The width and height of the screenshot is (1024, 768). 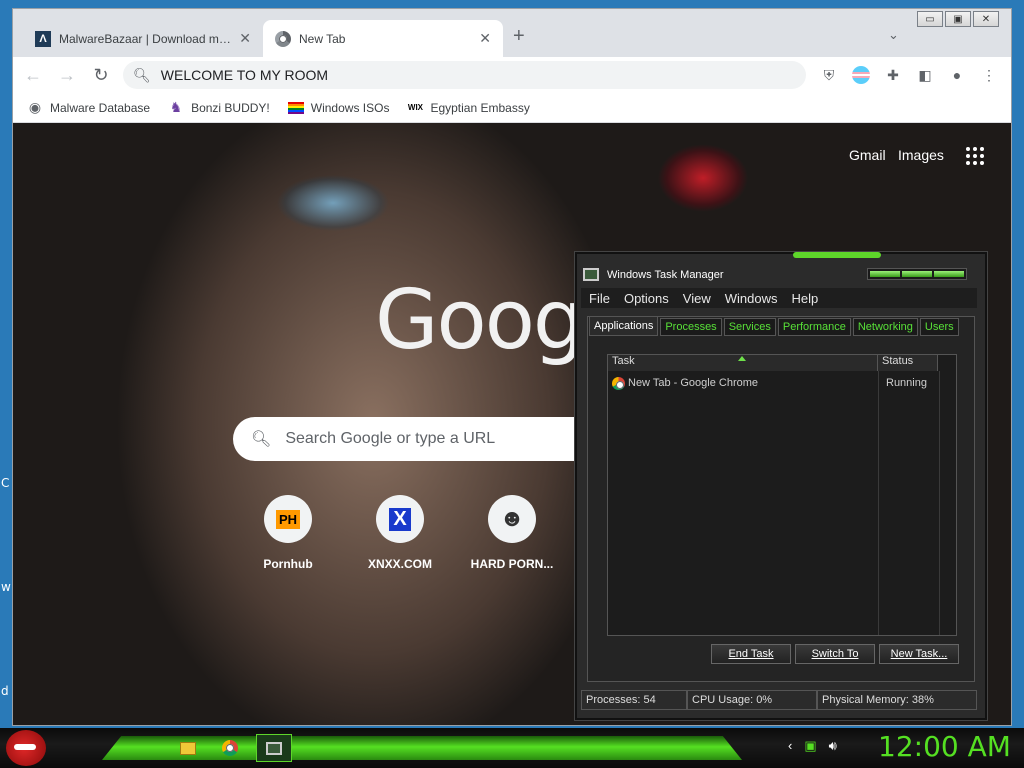 What do you see at coordinates (909, 75) in the screenshot?
I see `extensions-area: ⛨ ✚ ◧ ● ⋮` at bounding box center [909, 75].